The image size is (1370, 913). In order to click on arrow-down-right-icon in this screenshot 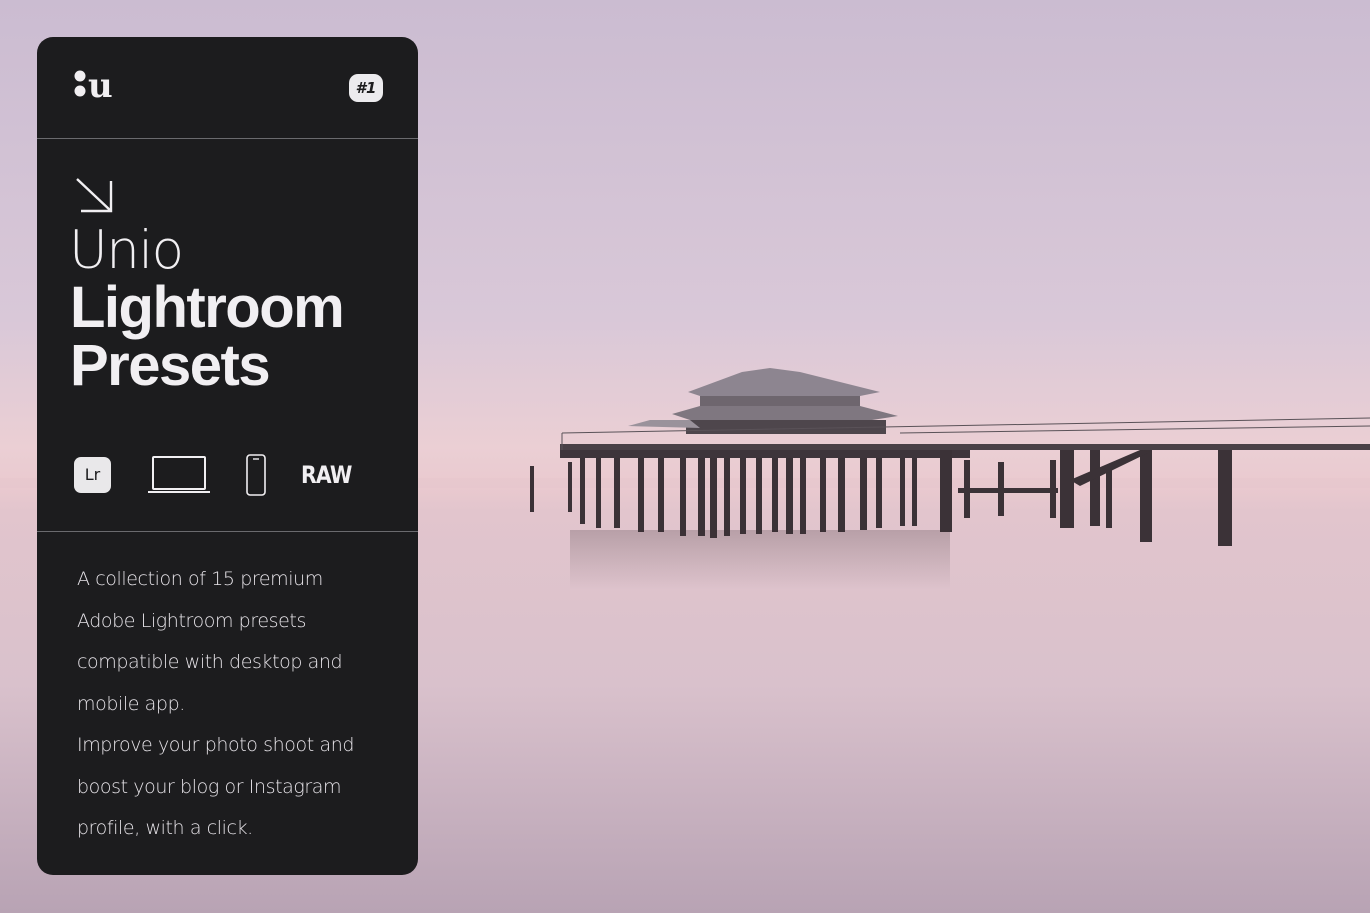, I will do `click(94, 195)`.